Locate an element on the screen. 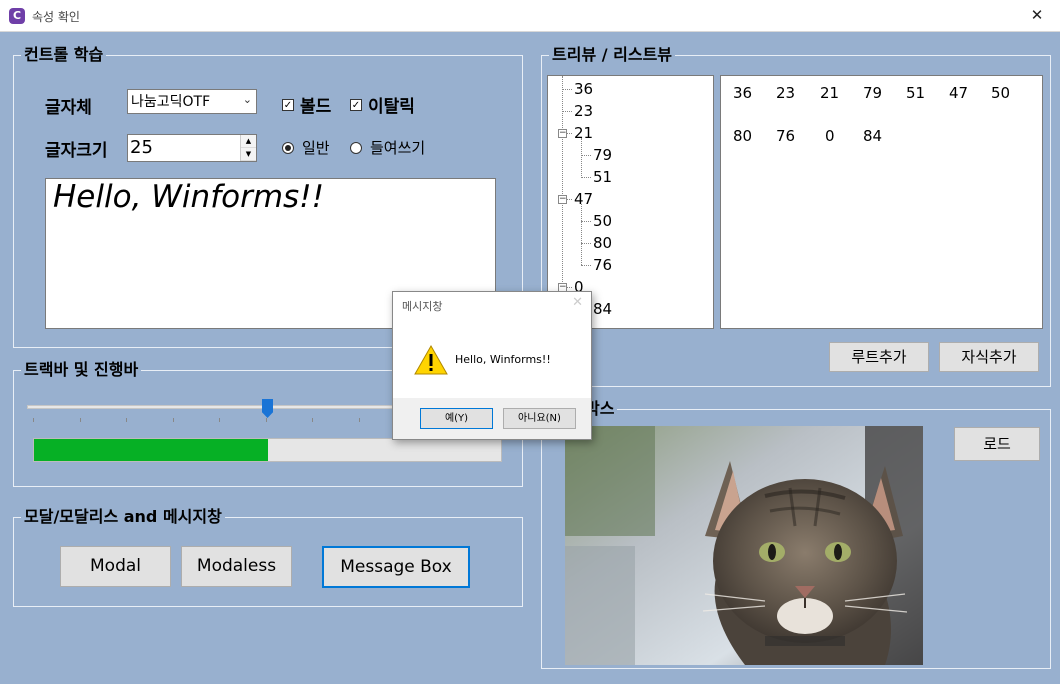  tree-node: 47 is located at coordinates (583, 199).